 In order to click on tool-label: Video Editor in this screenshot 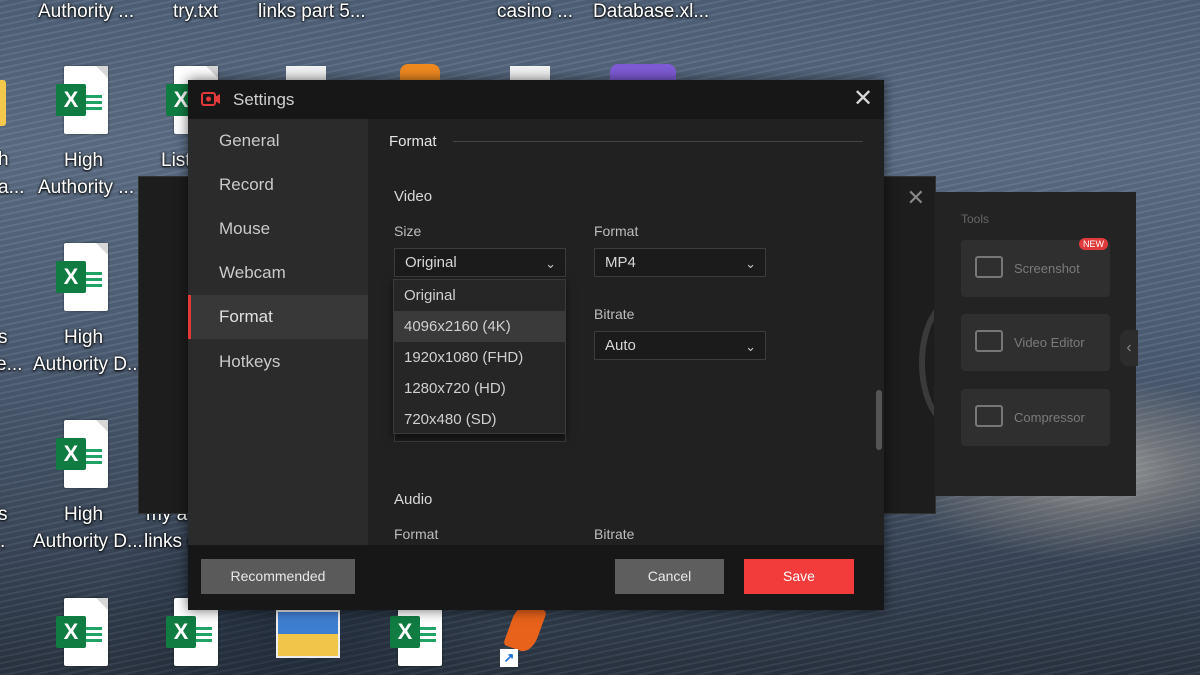, I will do `click(1049, 342)`.